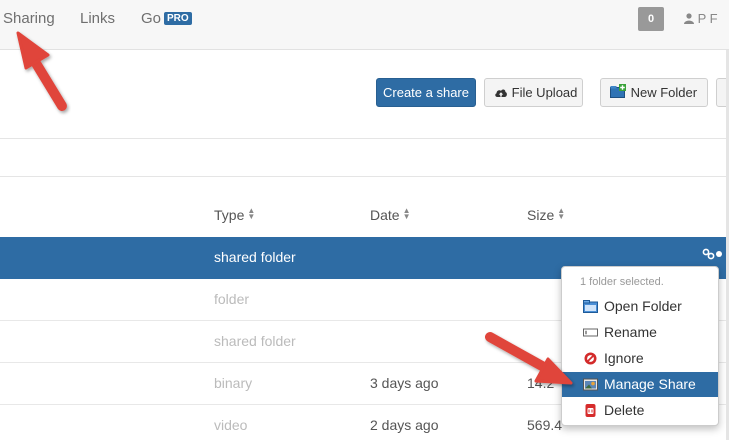 The image size is (729, 440). Describe the element at coordinates (590, 358) in the screenshot. I see `ignore-icon` at that location.